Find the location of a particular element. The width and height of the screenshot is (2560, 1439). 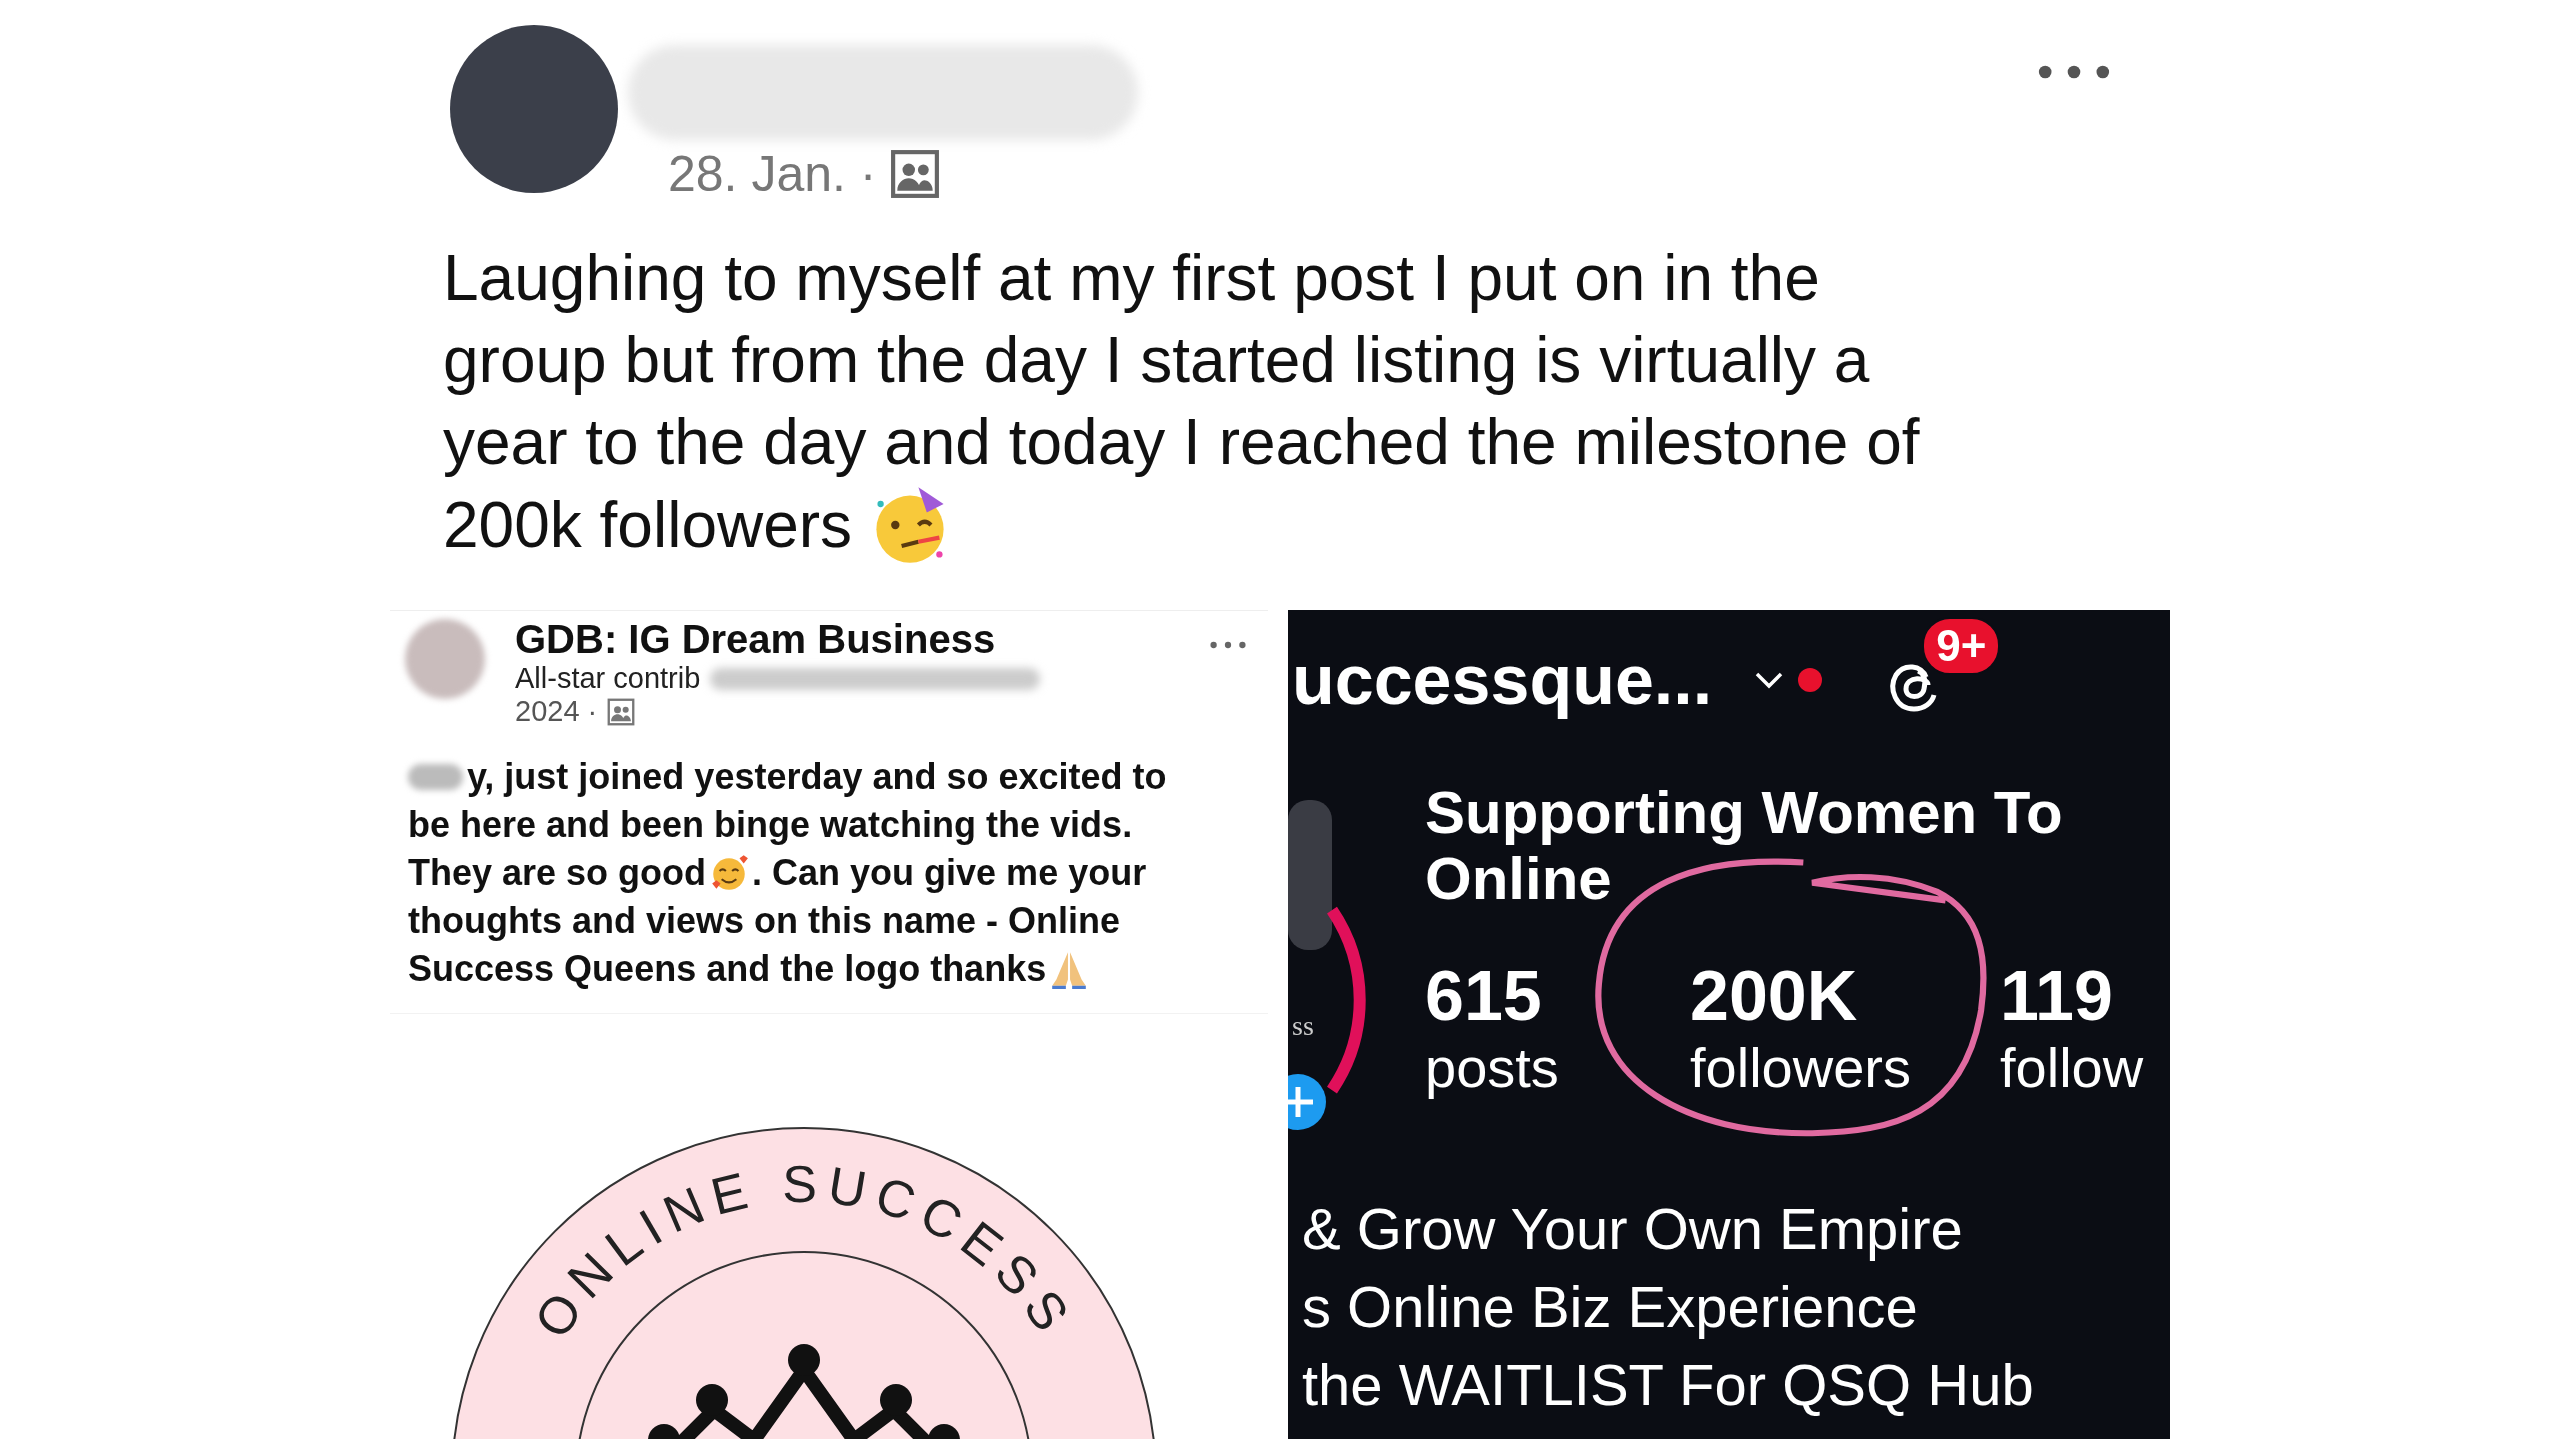

post-text: Laughing to myself at my first post I put on in the is located at coordinates (1131, 278).